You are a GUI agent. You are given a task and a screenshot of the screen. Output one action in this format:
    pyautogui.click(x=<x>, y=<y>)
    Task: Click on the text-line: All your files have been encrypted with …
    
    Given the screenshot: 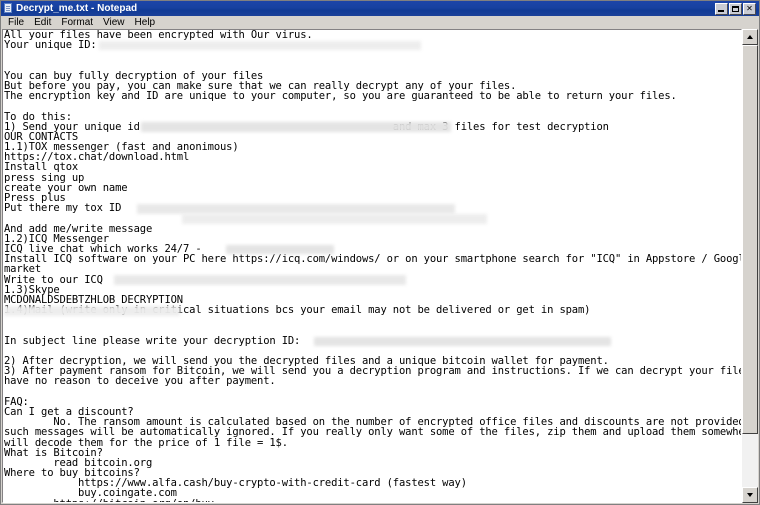 What is the action you would take?
    pyautogui.click(x=158, y=35)
    